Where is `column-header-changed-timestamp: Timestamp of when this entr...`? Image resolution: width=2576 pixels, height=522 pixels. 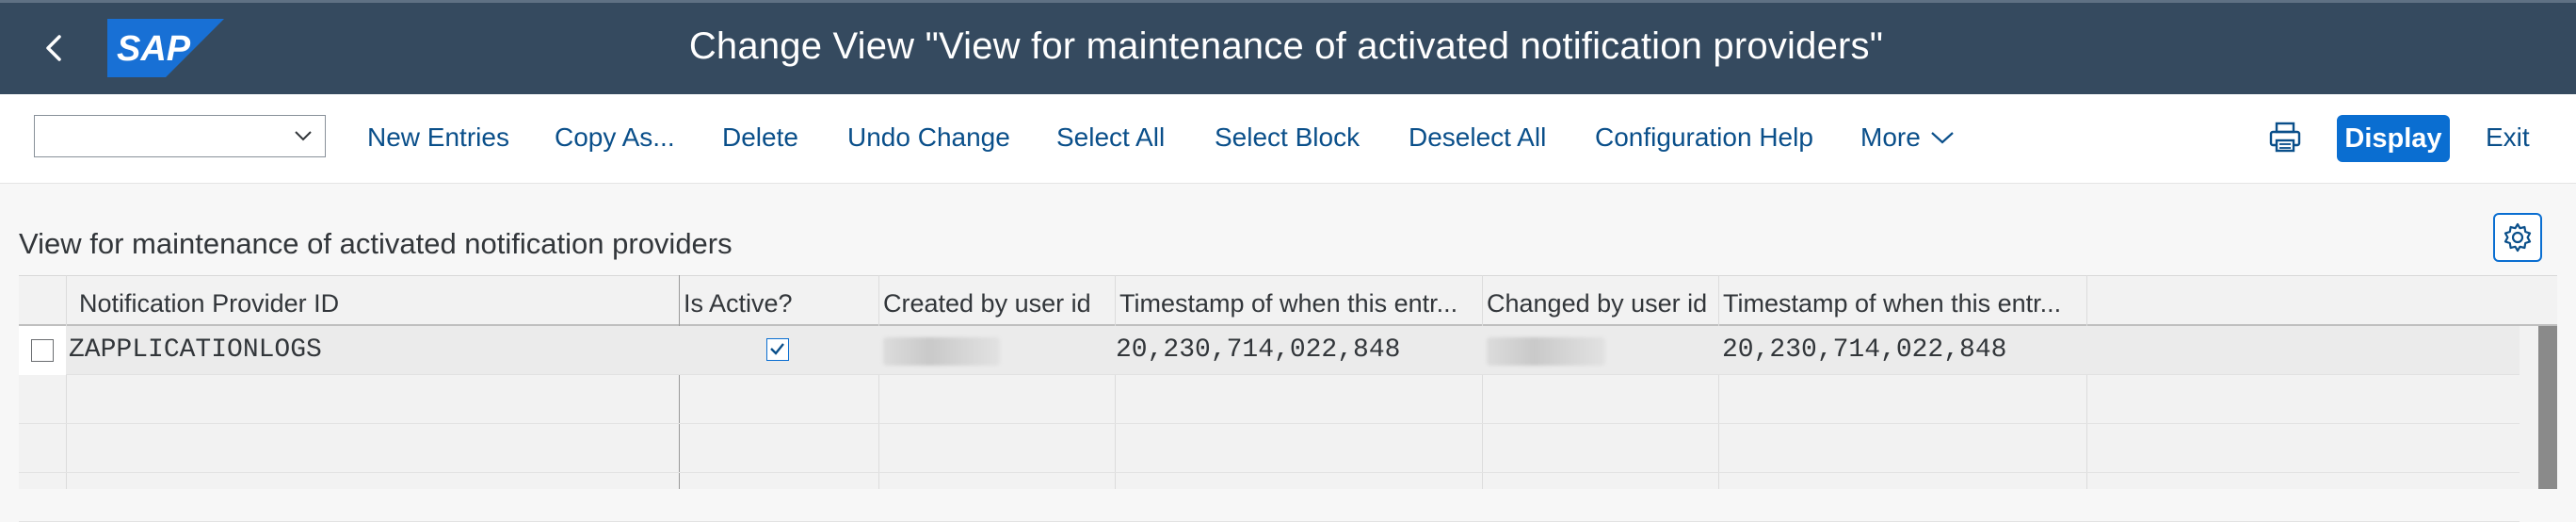 column-header-changed-timestamp: Timestamp of when this entr... is located at coordinates (1906, 303).